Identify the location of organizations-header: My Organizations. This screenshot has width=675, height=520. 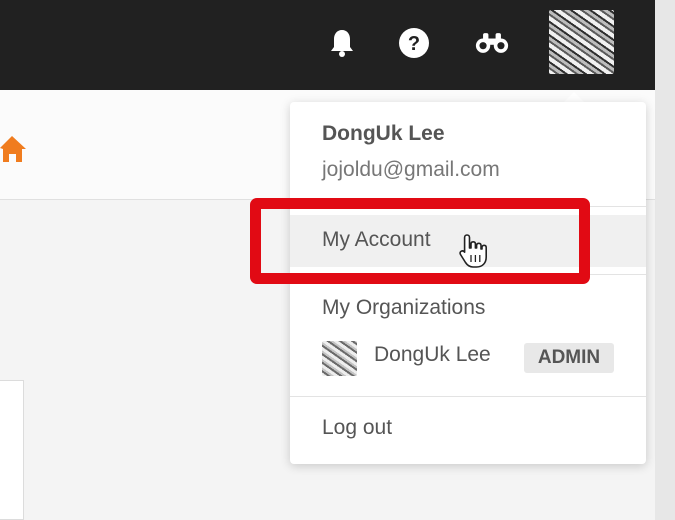
(404, 307).